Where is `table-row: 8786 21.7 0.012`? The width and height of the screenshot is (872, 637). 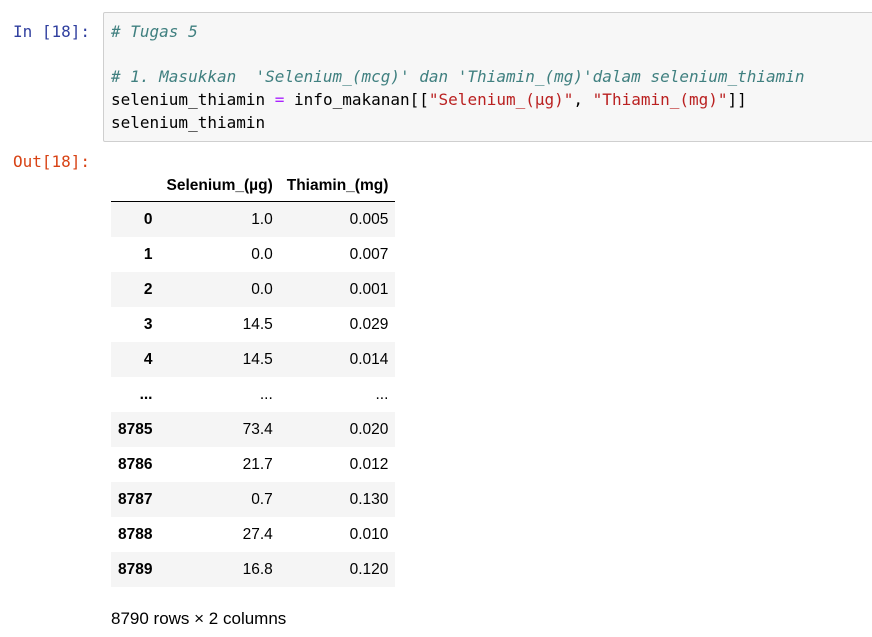
table-row: 8786 21.7 0.012 is located at coordinates (253, 464).